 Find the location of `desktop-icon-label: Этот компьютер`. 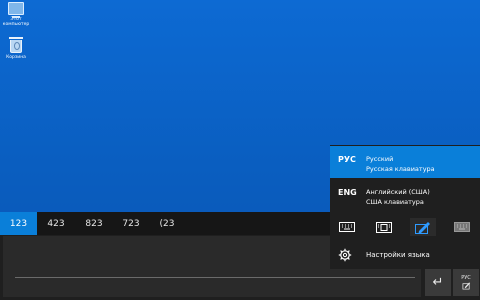

desktop-icon-label: Этот компьютер is located at coordinates (16, 22).